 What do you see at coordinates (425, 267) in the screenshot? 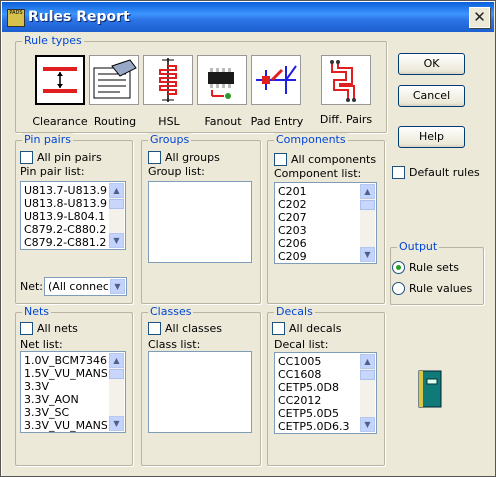
I see `rule-sets-radio: Rule sets` at bounding box center [425, 267].